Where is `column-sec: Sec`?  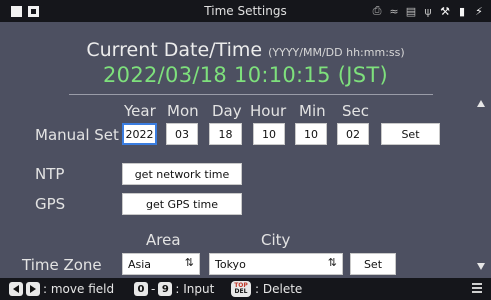 column-sec: Sec is located at coordinates (355, 111).